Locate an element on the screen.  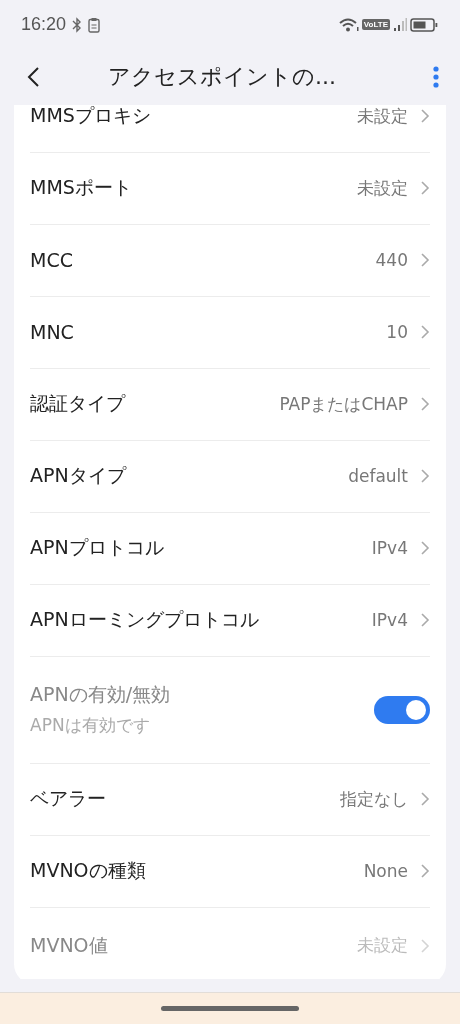
home-indicator is located at coordinates (230, 1009).